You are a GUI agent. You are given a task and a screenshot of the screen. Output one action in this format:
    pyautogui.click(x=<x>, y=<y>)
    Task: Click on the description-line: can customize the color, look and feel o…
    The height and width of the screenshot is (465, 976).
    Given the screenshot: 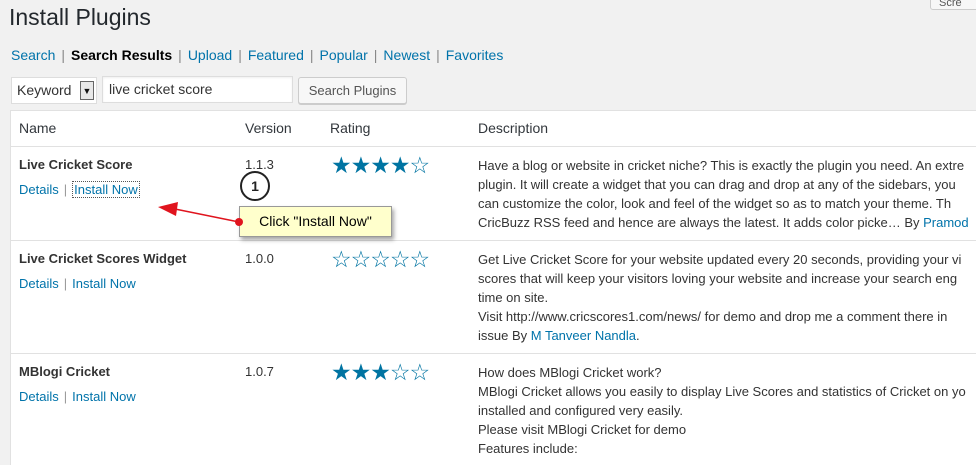 What is the action you would take?
    pyautogui.click(x=715, y=203)
    